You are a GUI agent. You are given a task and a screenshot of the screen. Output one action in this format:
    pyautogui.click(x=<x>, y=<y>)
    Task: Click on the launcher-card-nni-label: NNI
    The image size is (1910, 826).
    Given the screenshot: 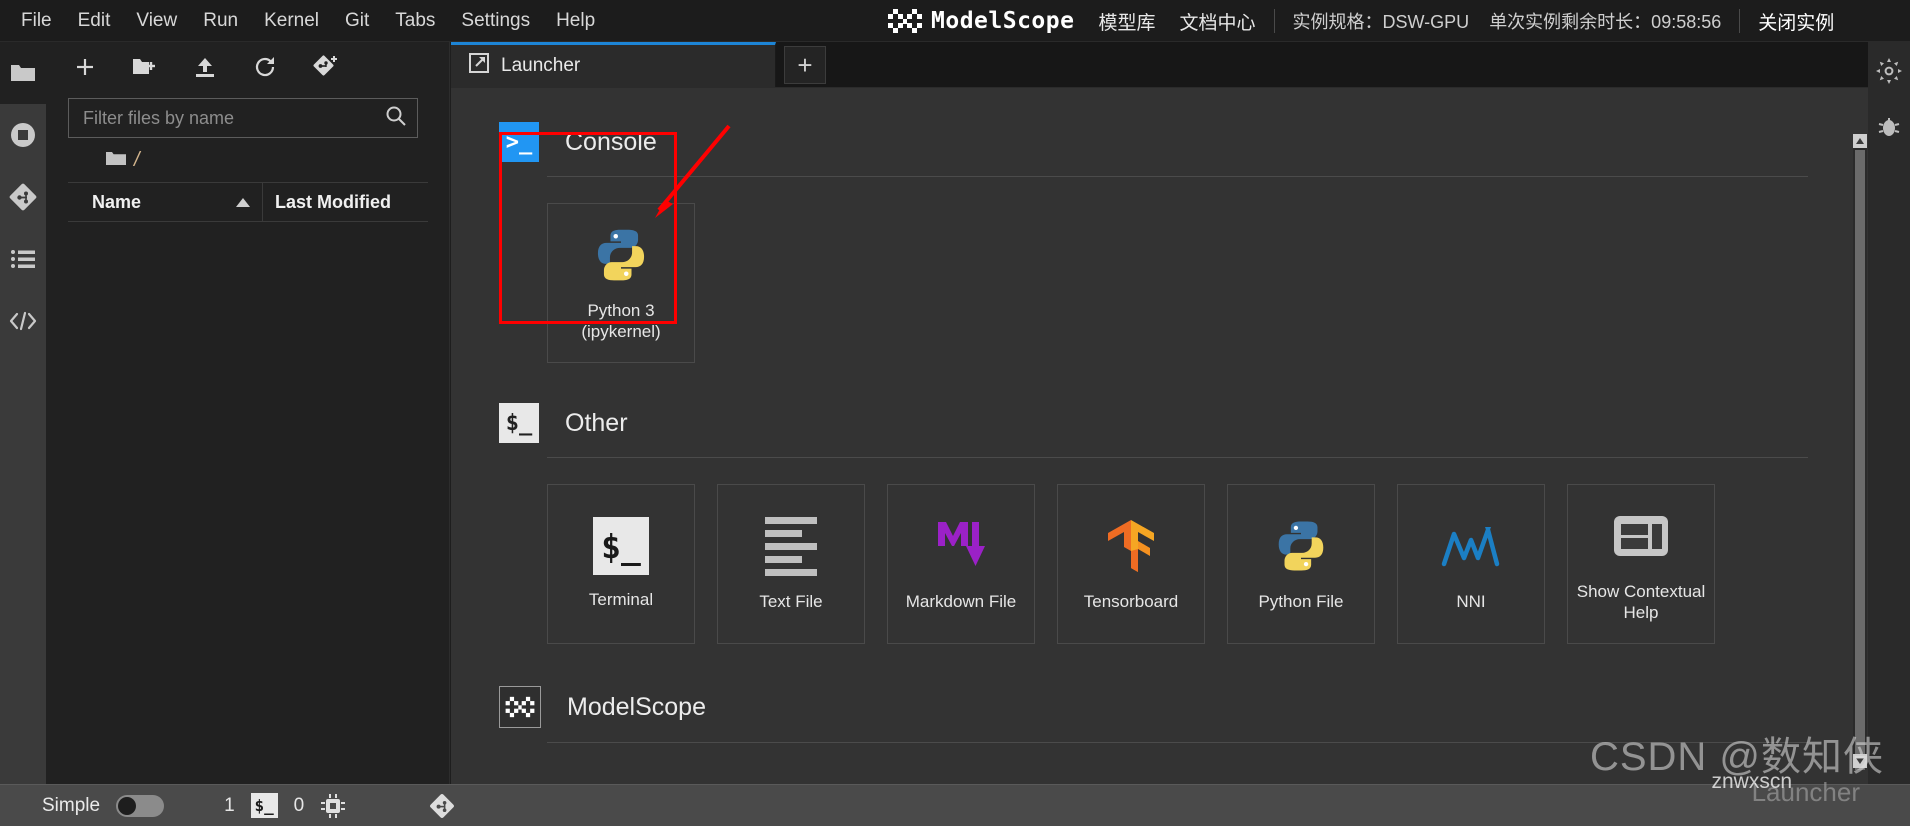 What is the action you would take?
    pyautogui.click(x=1471, y=602)
    